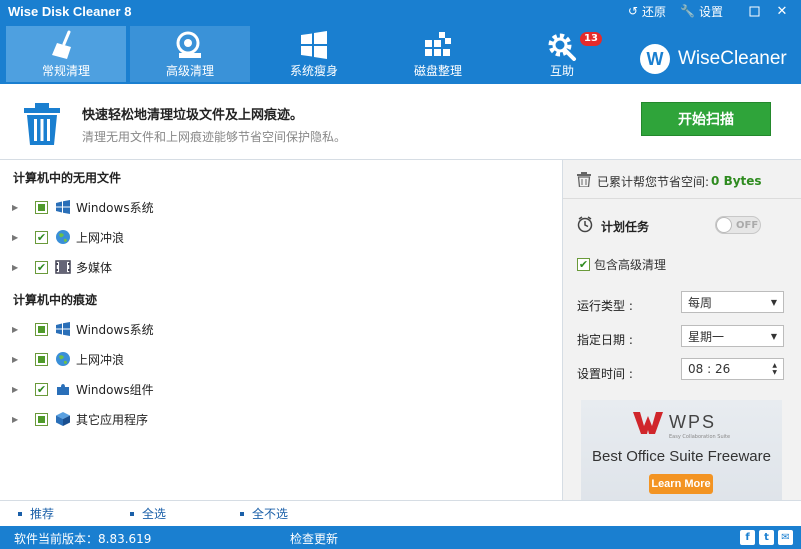 The image size is (801, 549). Describe the element at coordinates (400, 537) in the screenshot. I see `status-bar: 软件当前版本：8.83.619 检查更新 f t ✉` at that location.